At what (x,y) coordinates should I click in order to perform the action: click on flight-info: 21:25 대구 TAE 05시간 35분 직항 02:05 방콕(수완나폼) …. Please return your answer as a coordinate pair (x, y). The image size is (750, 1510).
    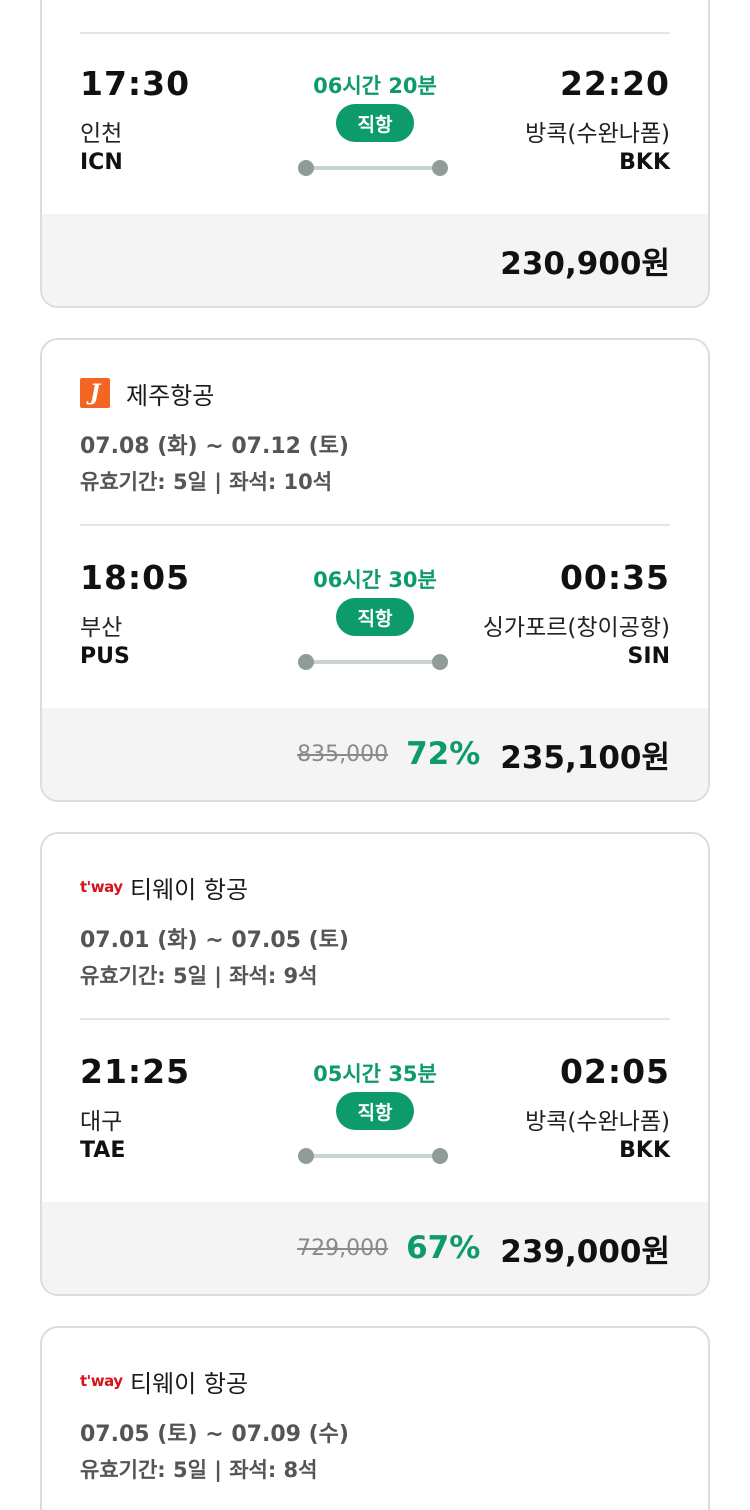
    Looking at the image, I should click on (375, 1122).